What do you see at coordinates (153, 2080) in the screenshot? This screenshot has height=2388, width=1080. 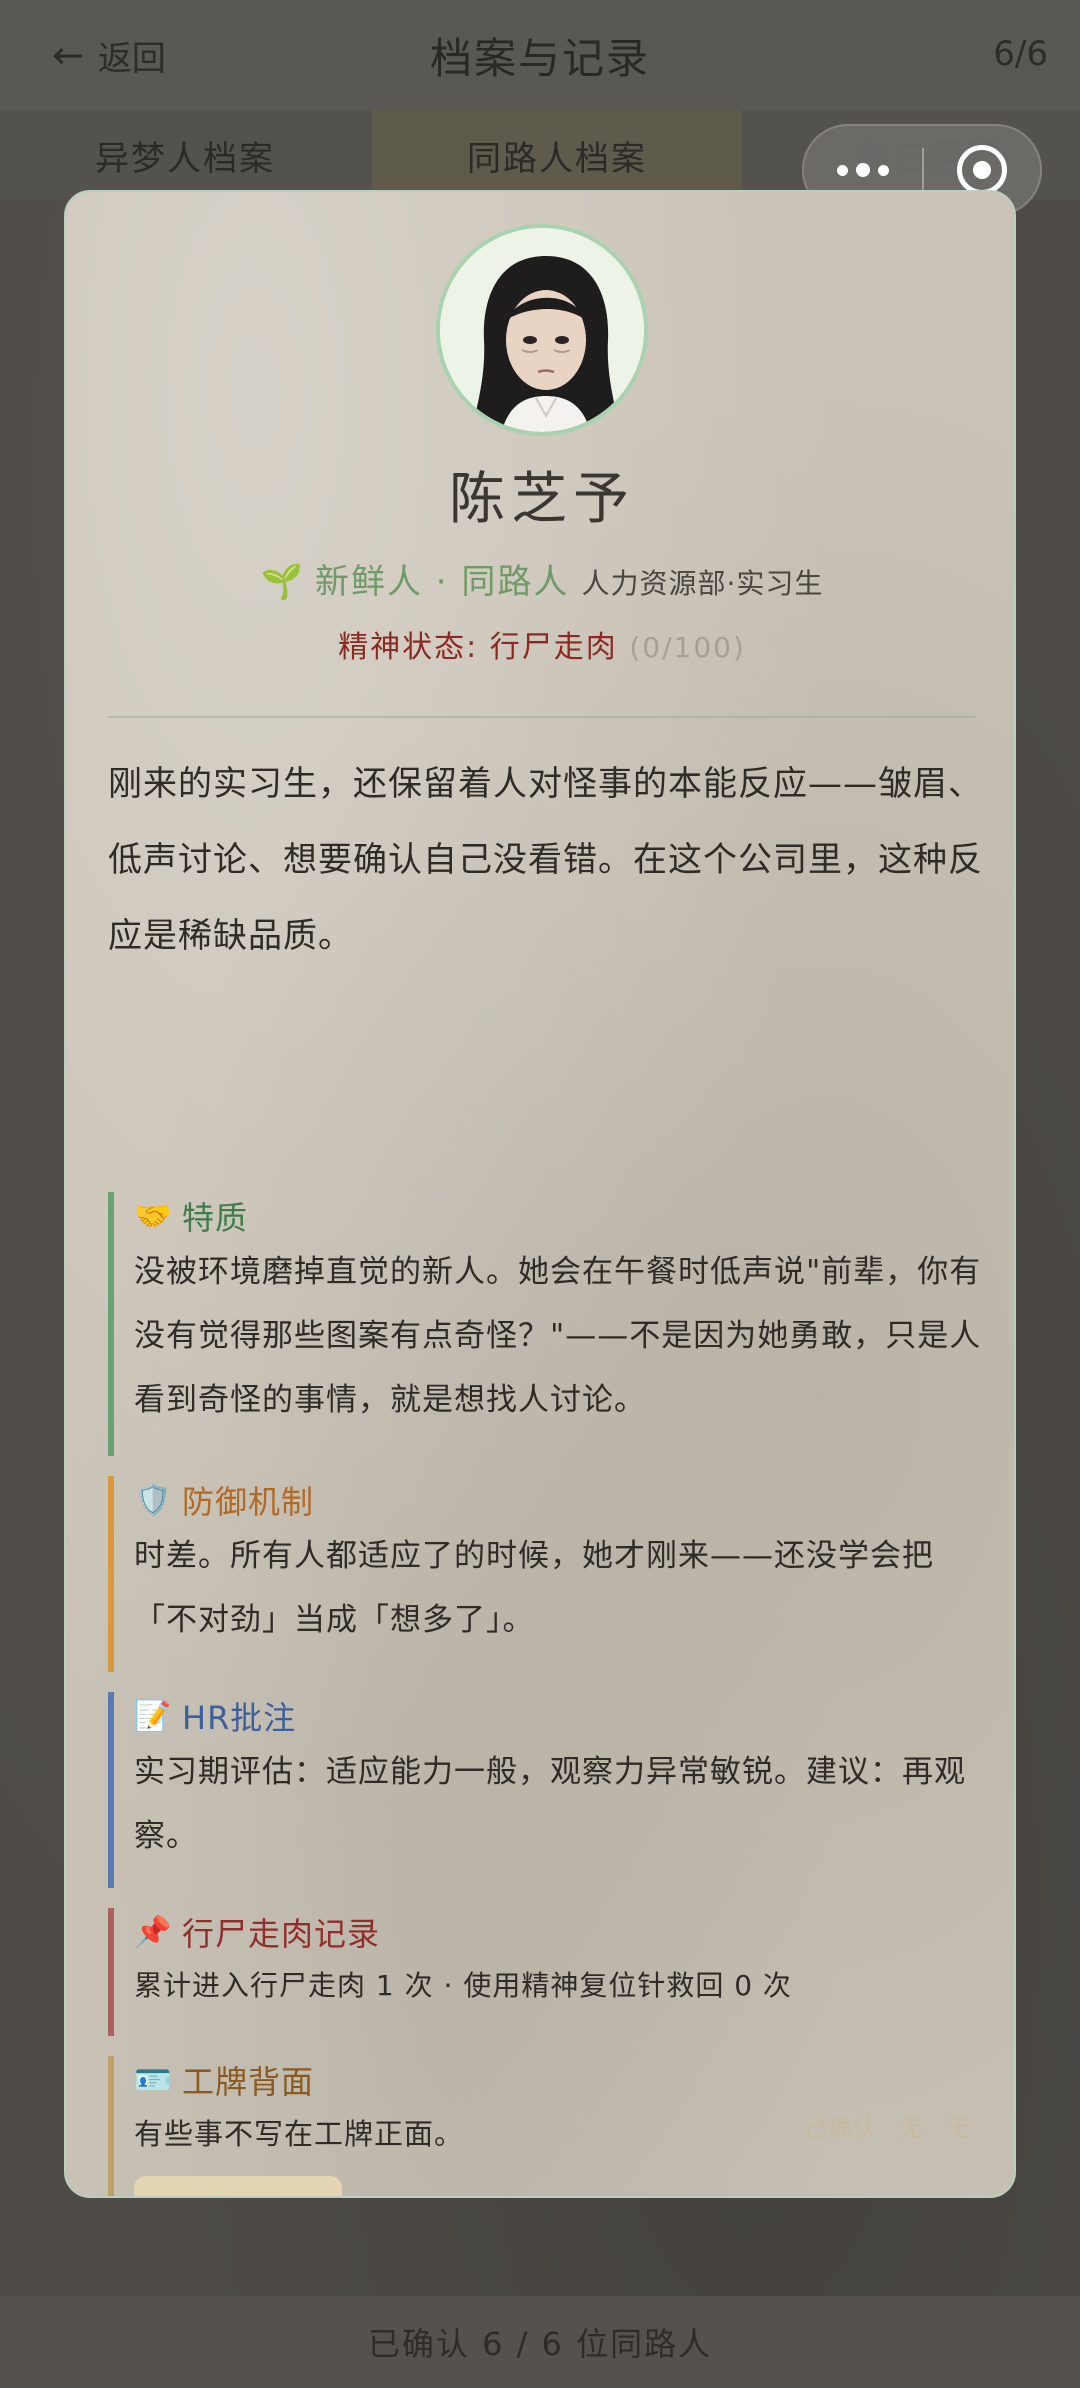 I see `id-card-icon: 🪪` at bounding box center [153, 2080].